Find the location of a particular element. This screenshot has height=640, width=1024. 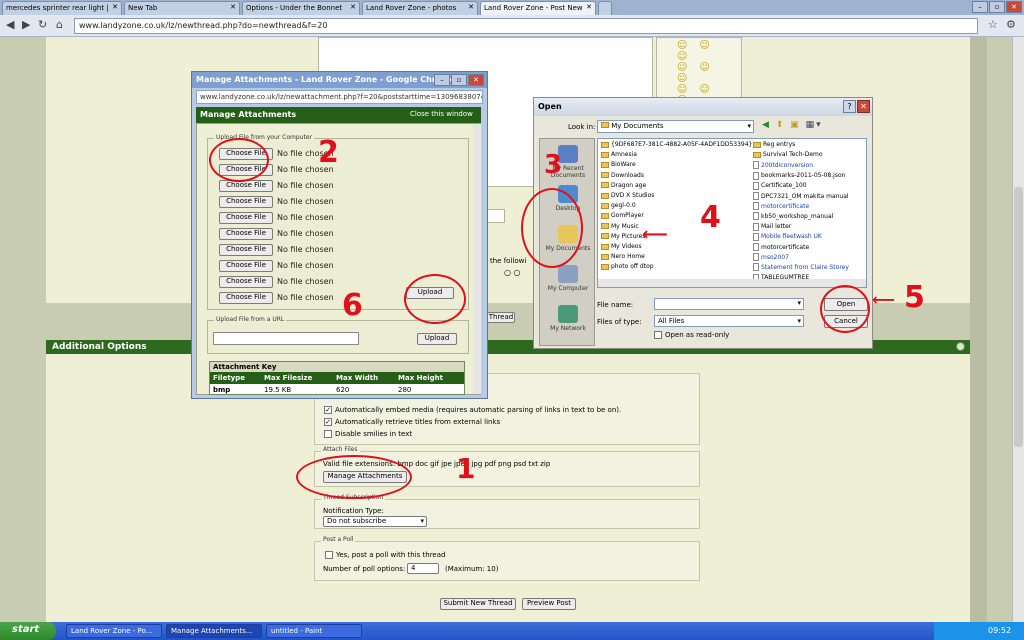

close-dialog-icon: ✕ is located at coordinates (863, 106).